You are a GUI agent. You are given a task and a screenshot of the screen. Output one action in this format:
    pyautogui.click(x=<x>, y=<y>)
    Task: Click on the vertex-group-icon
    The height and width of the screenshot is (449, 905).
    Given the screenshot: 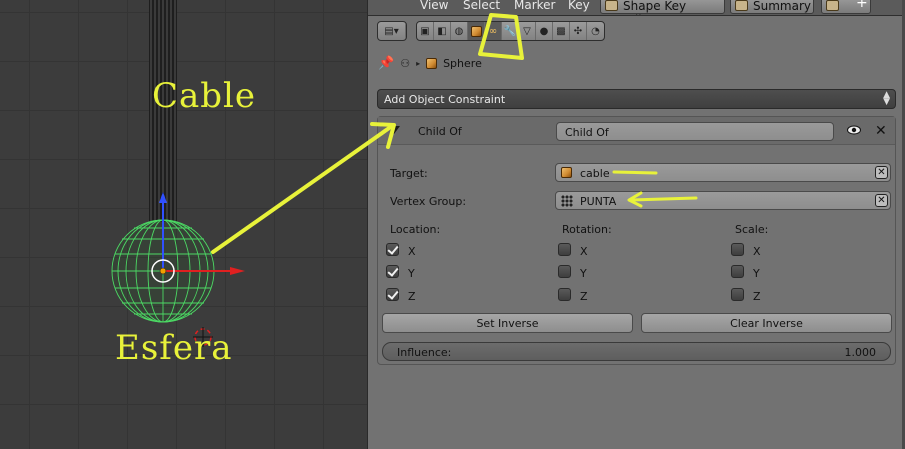 What is the action you would take?
    pyautogui.click(x=567, y=201)
    